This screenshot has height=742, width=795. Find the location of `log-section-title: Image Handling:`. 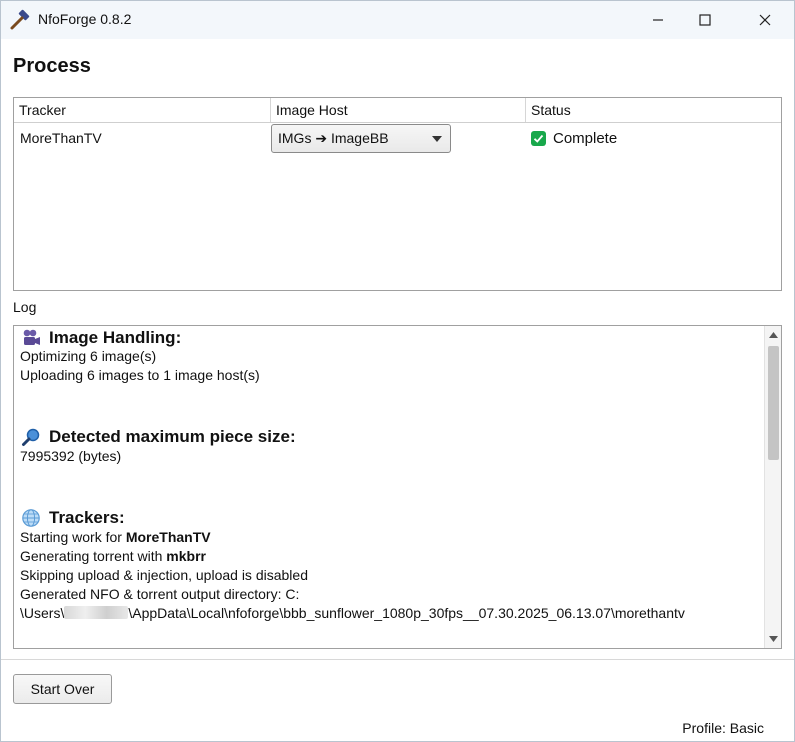

log-section-title: Image Handling: is located at coordinates (115, 337).